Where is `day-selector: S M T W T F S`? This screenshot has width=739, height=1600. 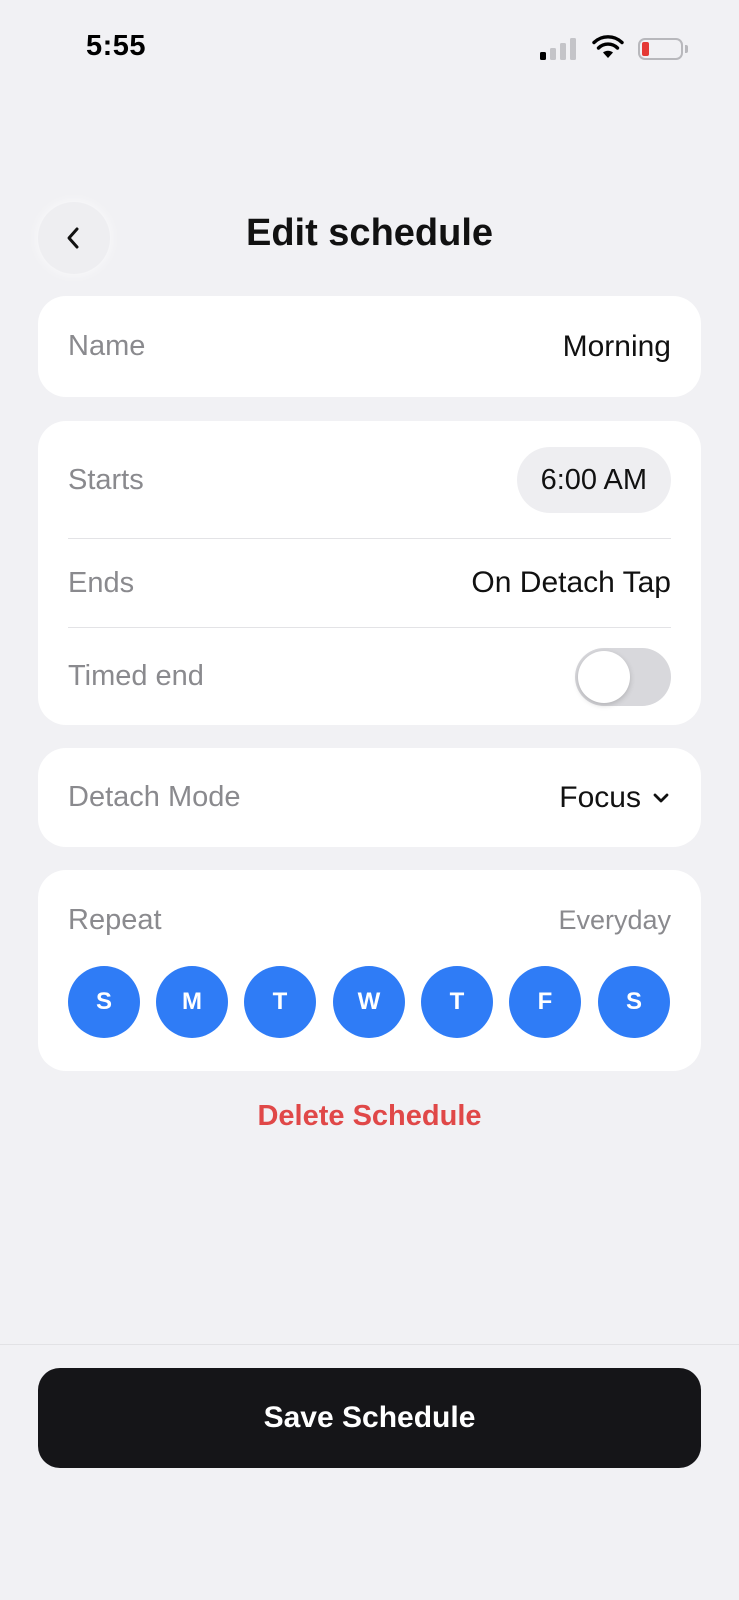 day-selector: S M T W T F S is located at coordinates (369, 1003).